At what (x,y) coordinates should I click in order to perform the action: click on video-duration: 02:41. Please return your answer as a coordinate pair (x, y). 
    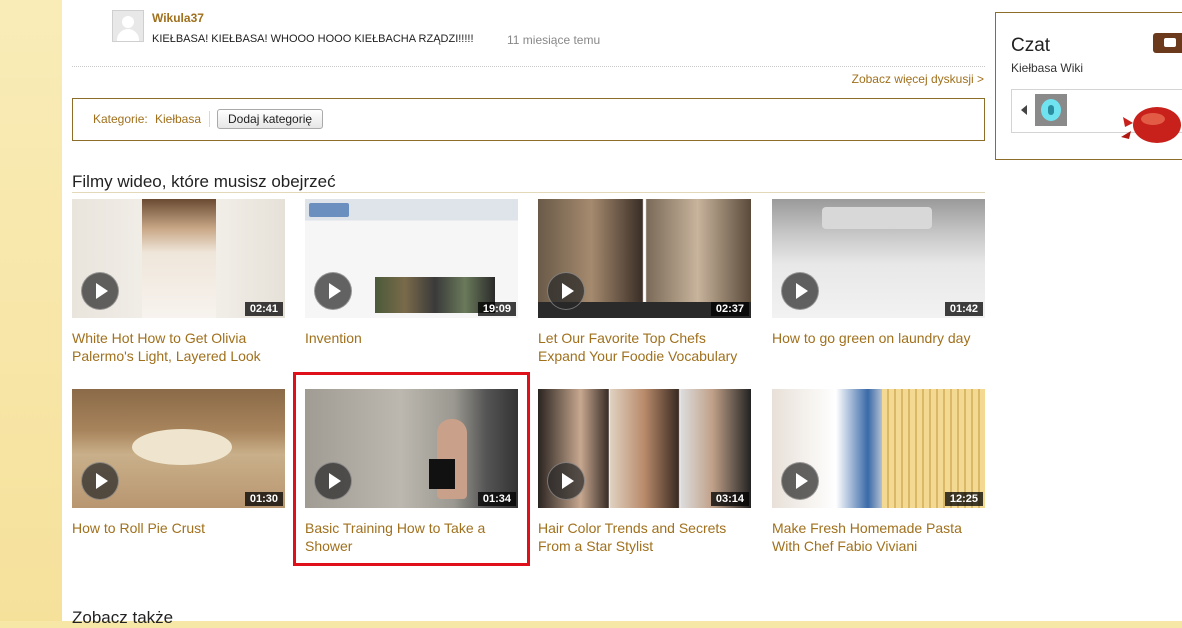
    Looking at the image, I should click on (263, 309).